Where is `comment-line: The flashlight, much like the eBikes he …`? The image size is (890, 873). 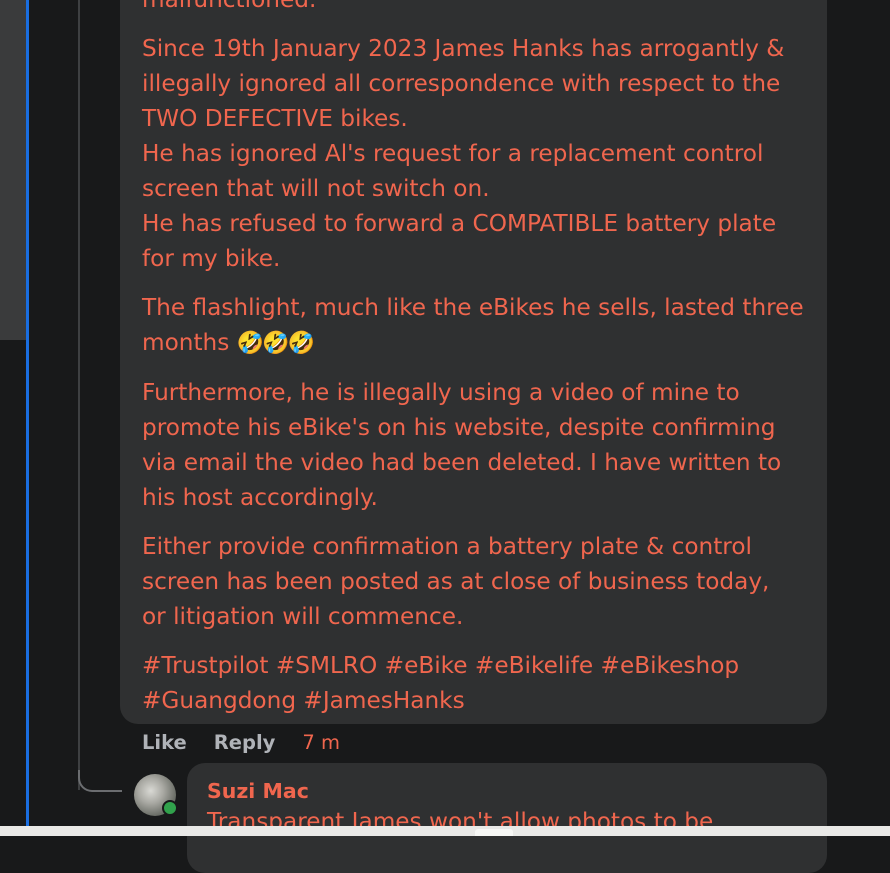
comment-line: The flashlight, much like the eBikes he … is located at coordinates (473, 307).